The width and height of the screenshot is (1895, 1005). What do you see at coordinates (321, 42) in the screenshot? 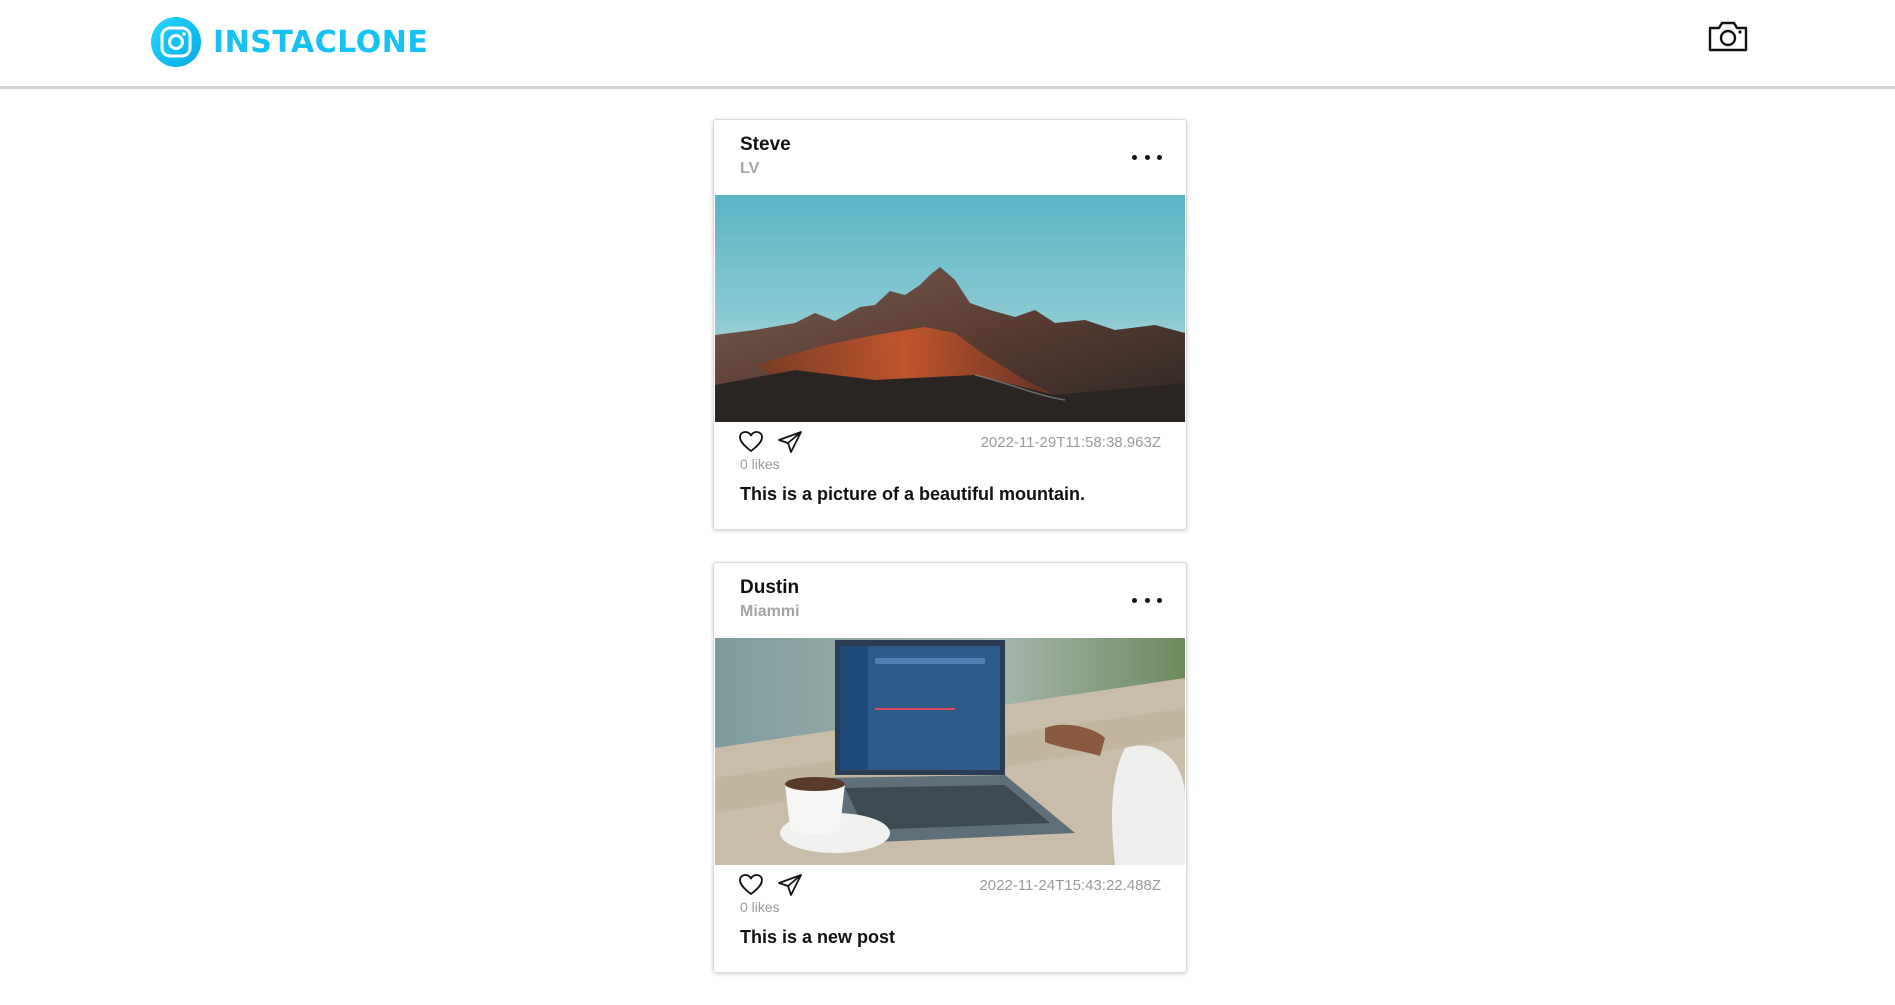
I see `app-title: INSTACLONE` at bounding box center [321, 42].